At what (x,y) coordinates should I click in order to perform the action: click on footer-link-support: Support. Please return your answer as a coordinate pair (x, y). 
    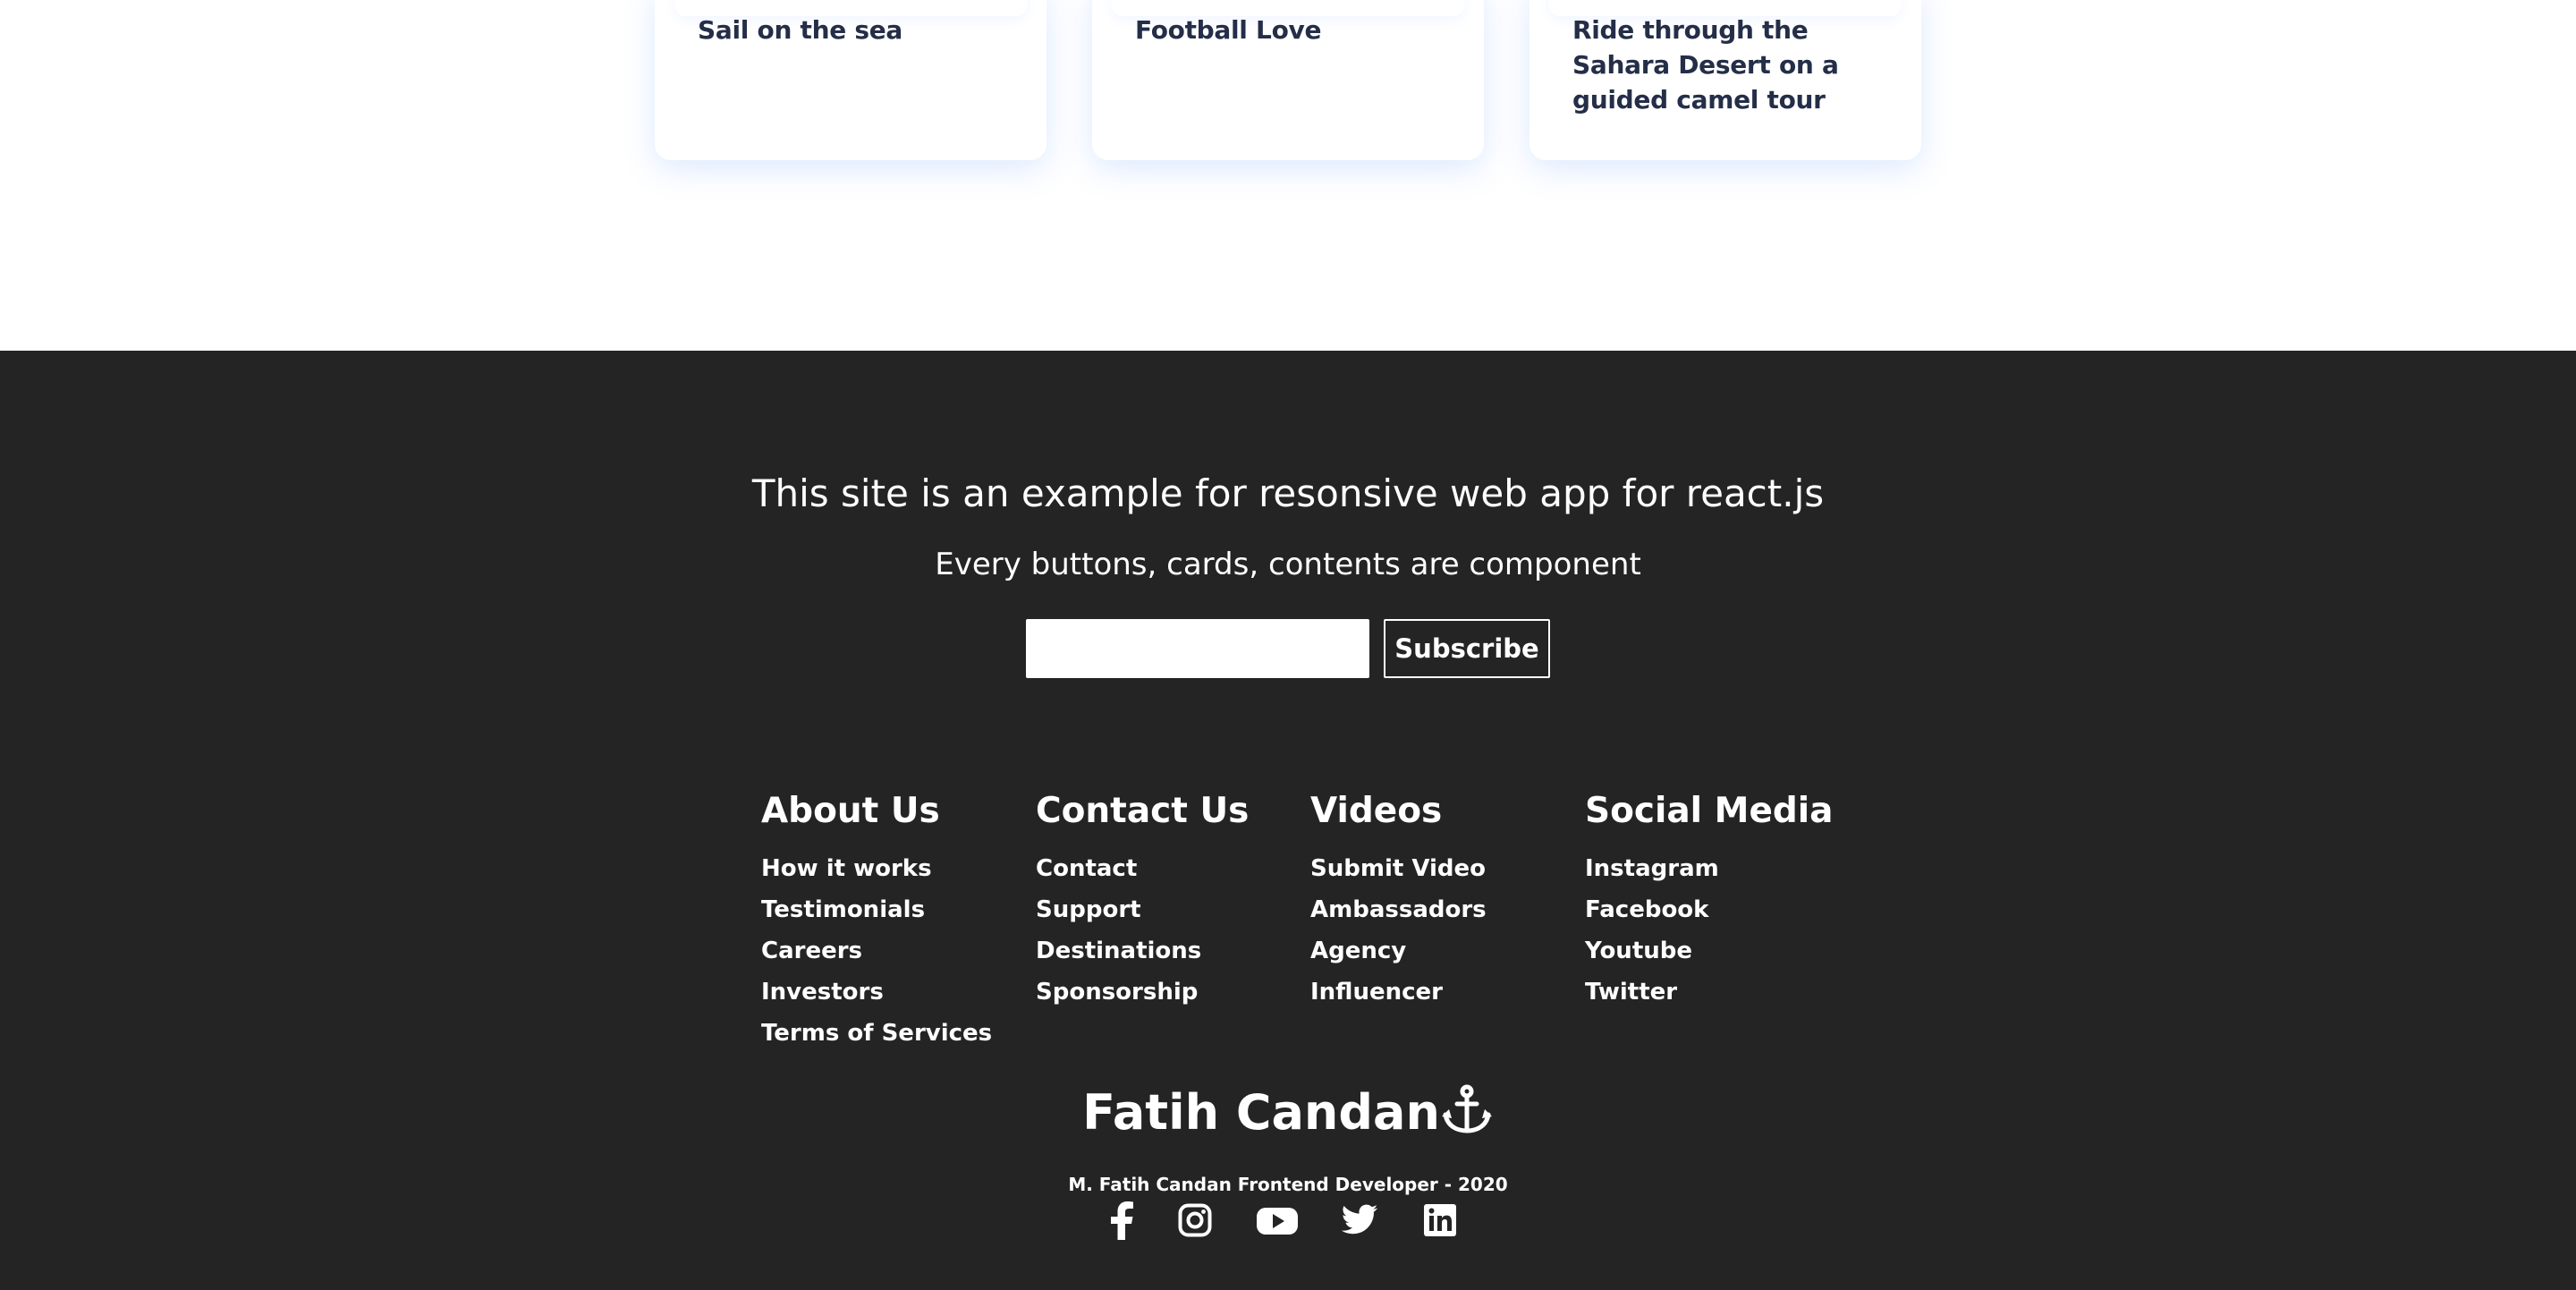
    Looking at the image, I should click on (1170, 909).